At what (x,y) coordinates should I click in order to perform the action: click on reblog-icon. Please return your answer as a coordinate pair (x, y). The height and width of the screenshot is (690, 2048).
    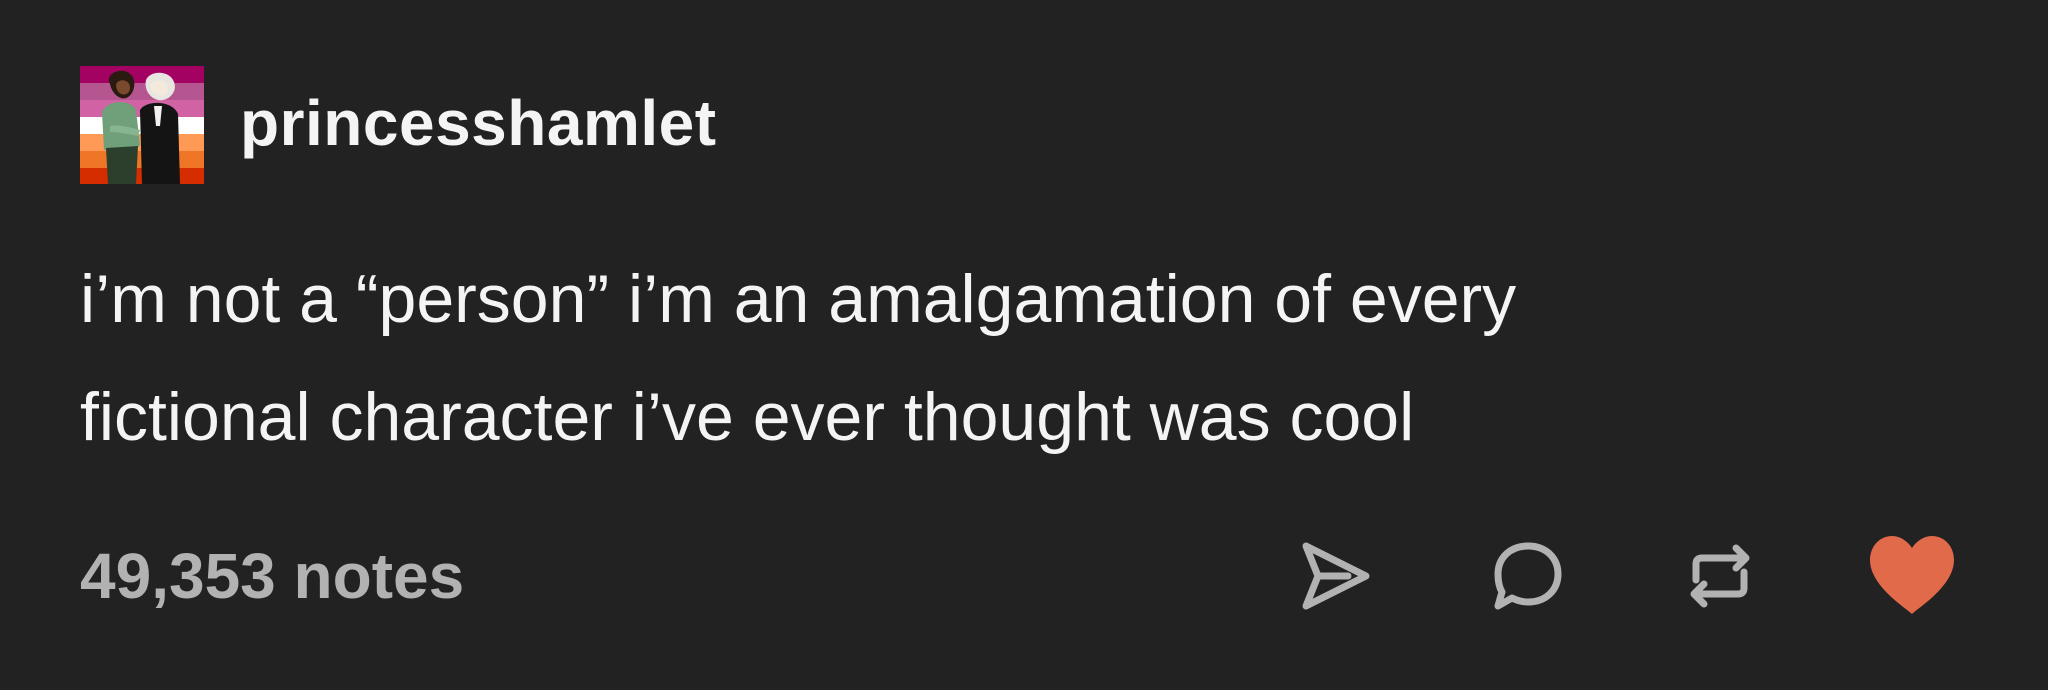
    Looking at the image, I should click on (1720, 576).